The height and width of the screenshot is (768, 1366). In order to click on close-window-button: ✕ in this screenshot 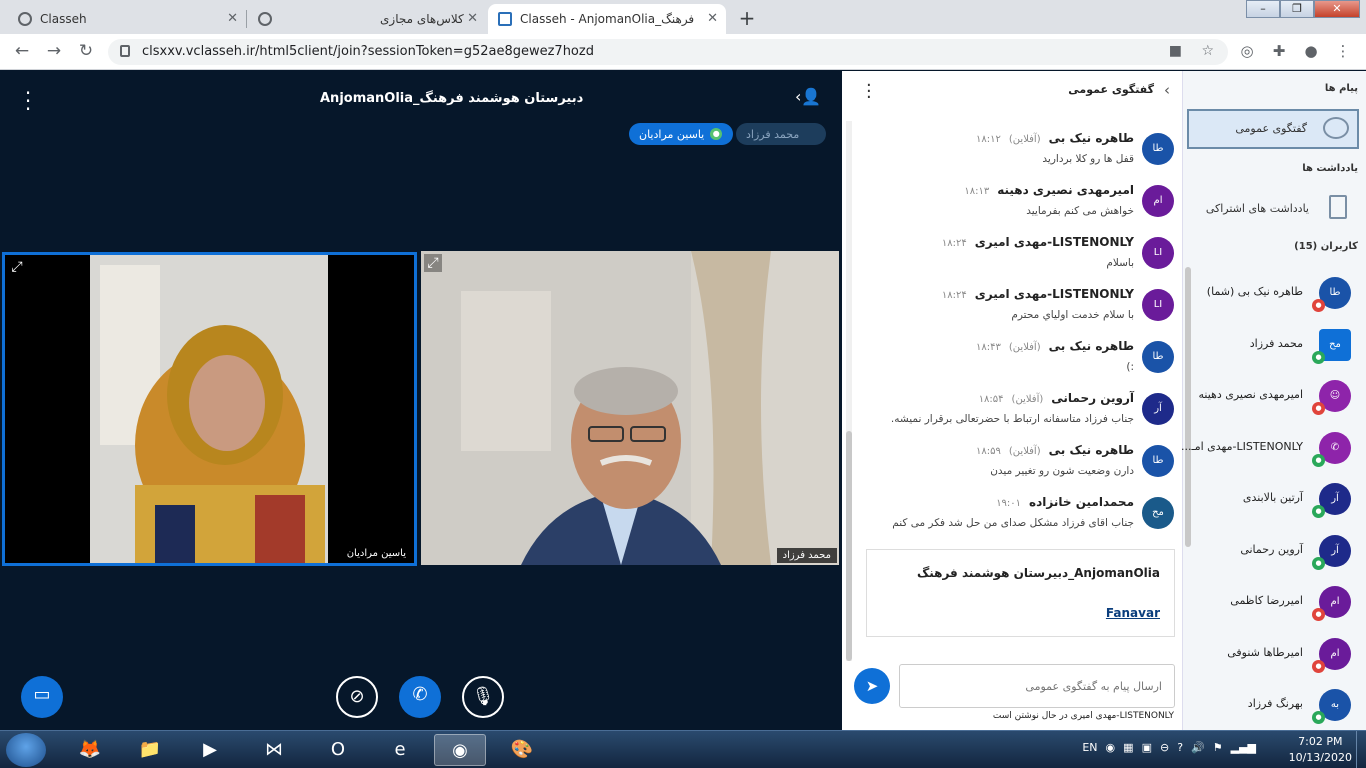, I will do `click(1337, 9)`.